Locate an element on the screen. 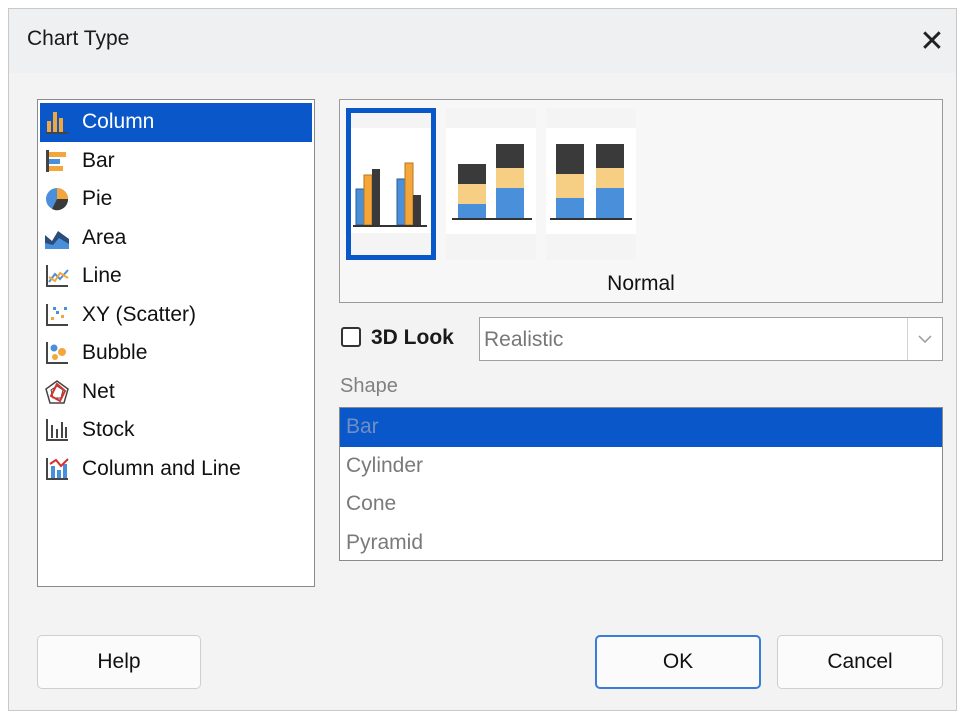  3d-style-select: Realistic is located at coordinates (711, 339).